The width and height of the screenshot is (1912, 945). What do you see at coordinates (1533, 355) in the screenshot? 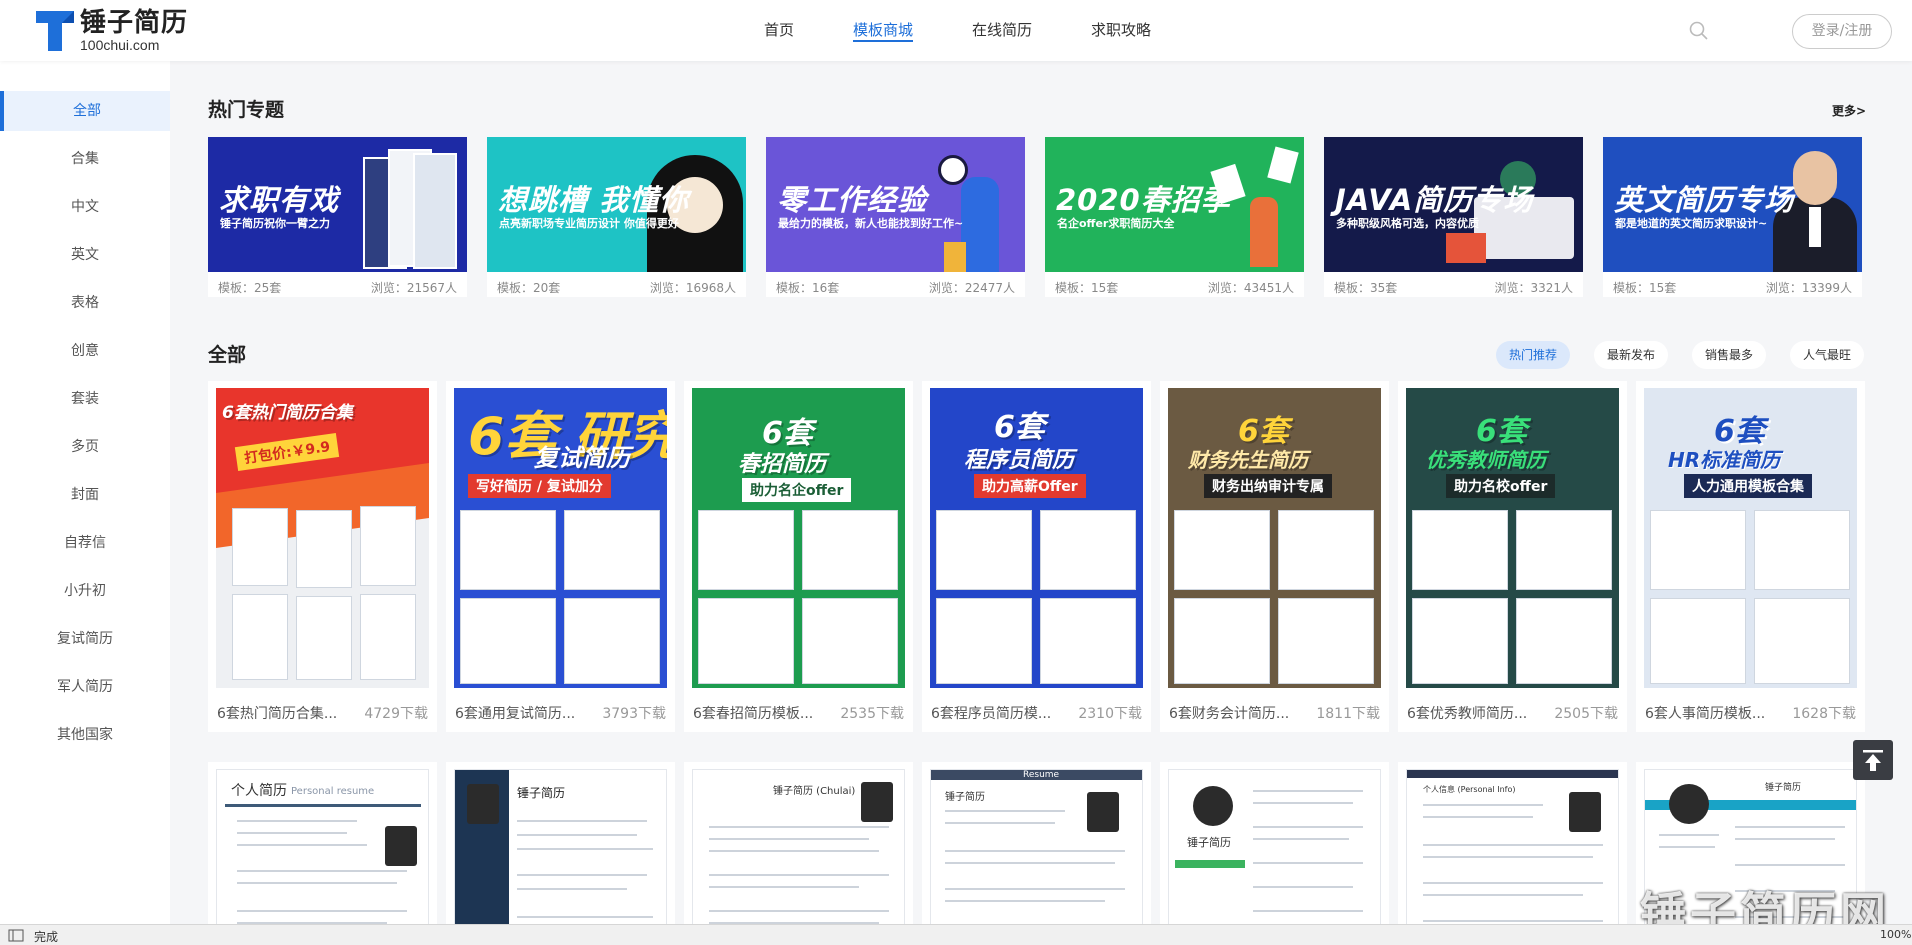
I see `filter-hot: 热门推荐` at bounding box center [1533, 355].